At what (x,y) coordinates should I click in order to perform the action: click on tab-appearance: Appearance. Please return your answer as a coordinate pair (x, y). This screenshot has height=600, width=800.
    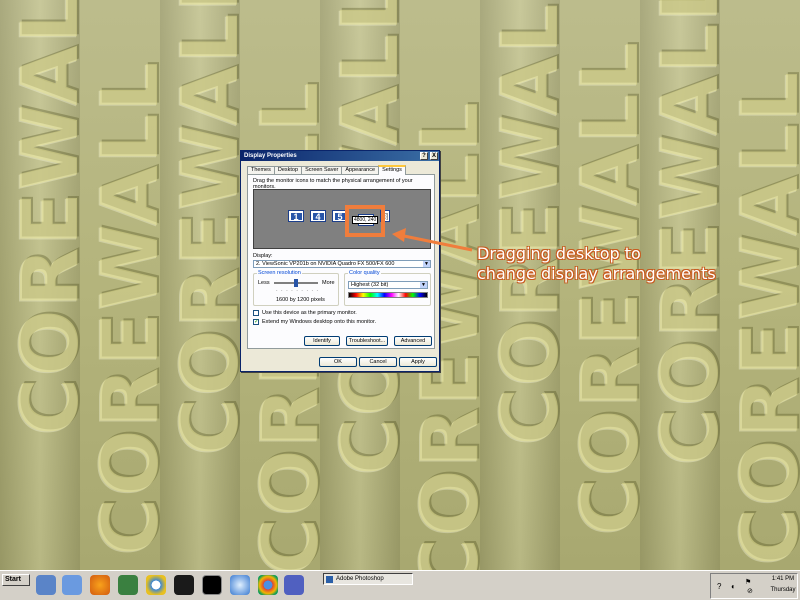
    Looking at the image, I should click on (360, 170).